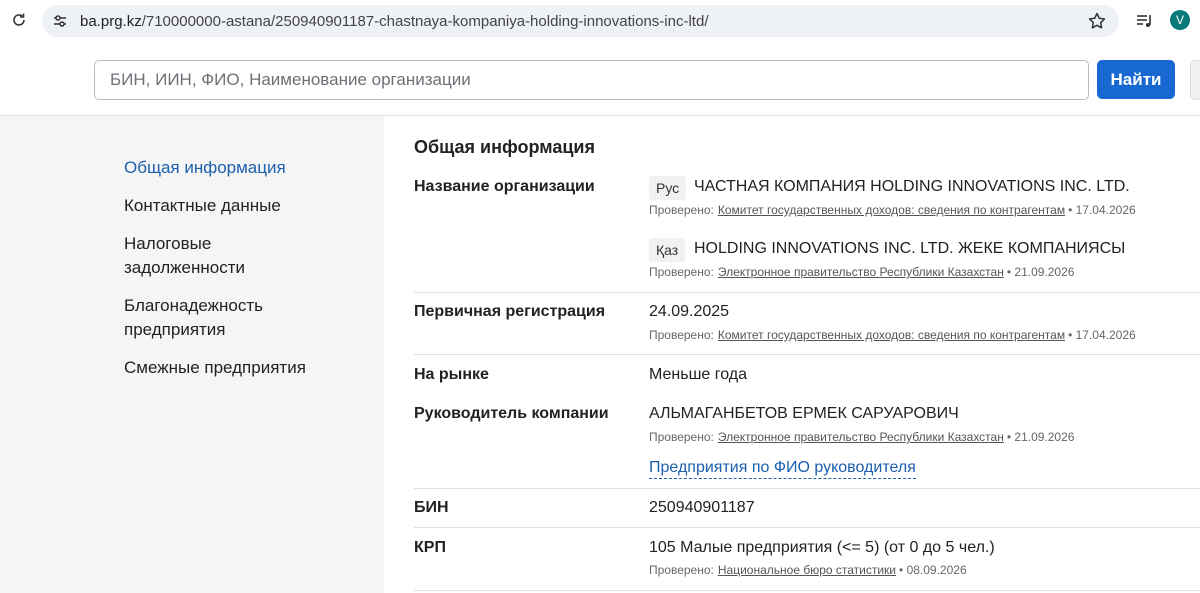  What do you see at coordinates (667, 250) in the screenshot?
I see `lang-tag-kz: Қаз` at bounding box center [667, 250].